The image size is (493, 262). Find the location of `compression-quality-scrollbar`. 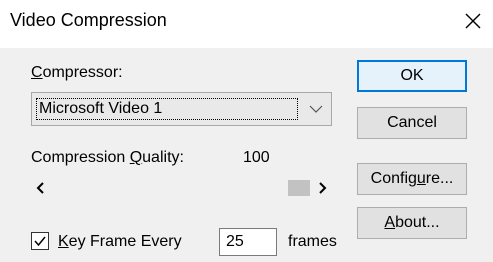

compression-quality-scrollbar is located at coordinates (181, 188).